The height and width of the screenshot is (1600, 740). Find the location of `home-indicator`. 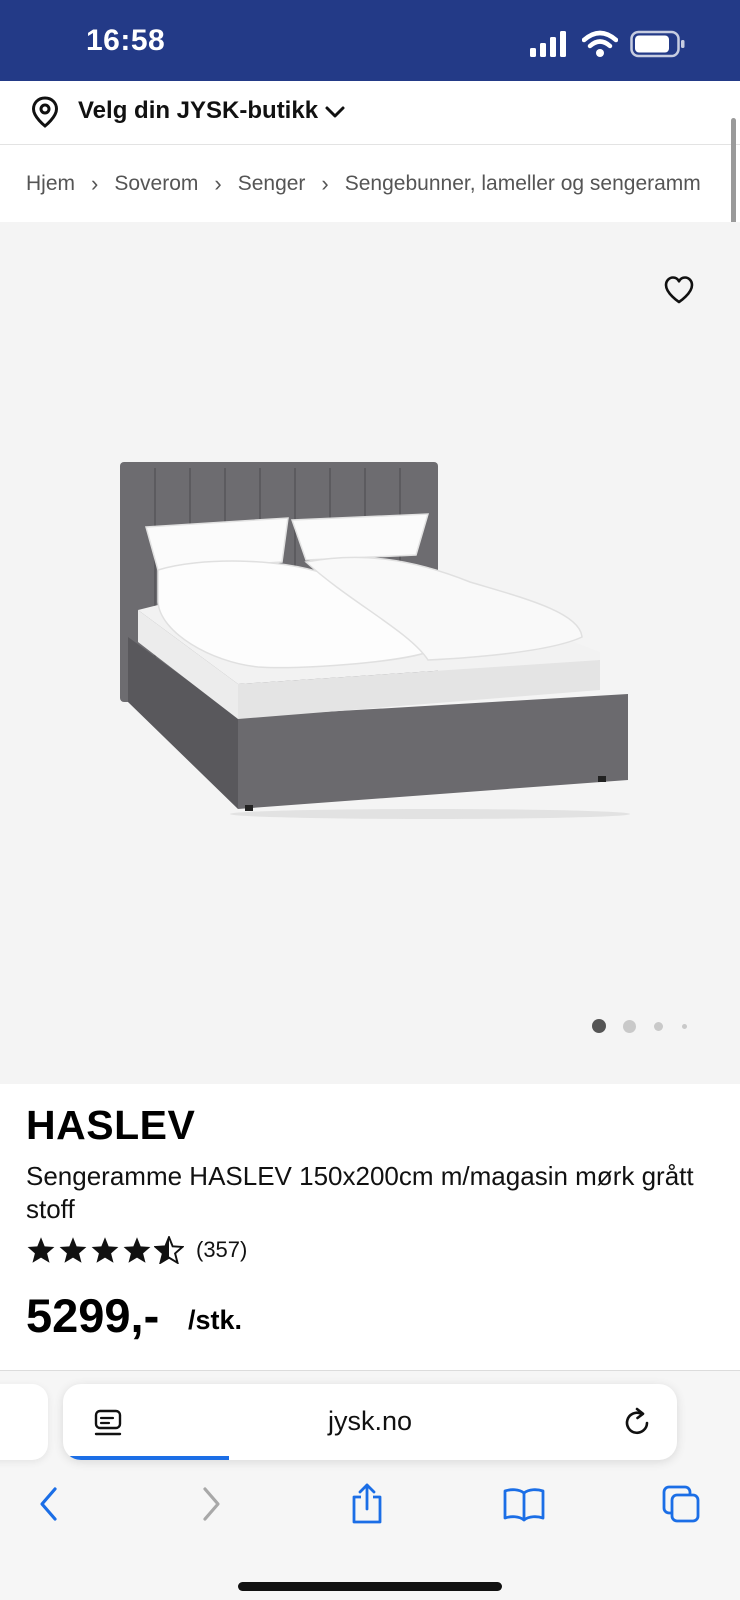

home-indicator is located at coordinates (370, 1586).